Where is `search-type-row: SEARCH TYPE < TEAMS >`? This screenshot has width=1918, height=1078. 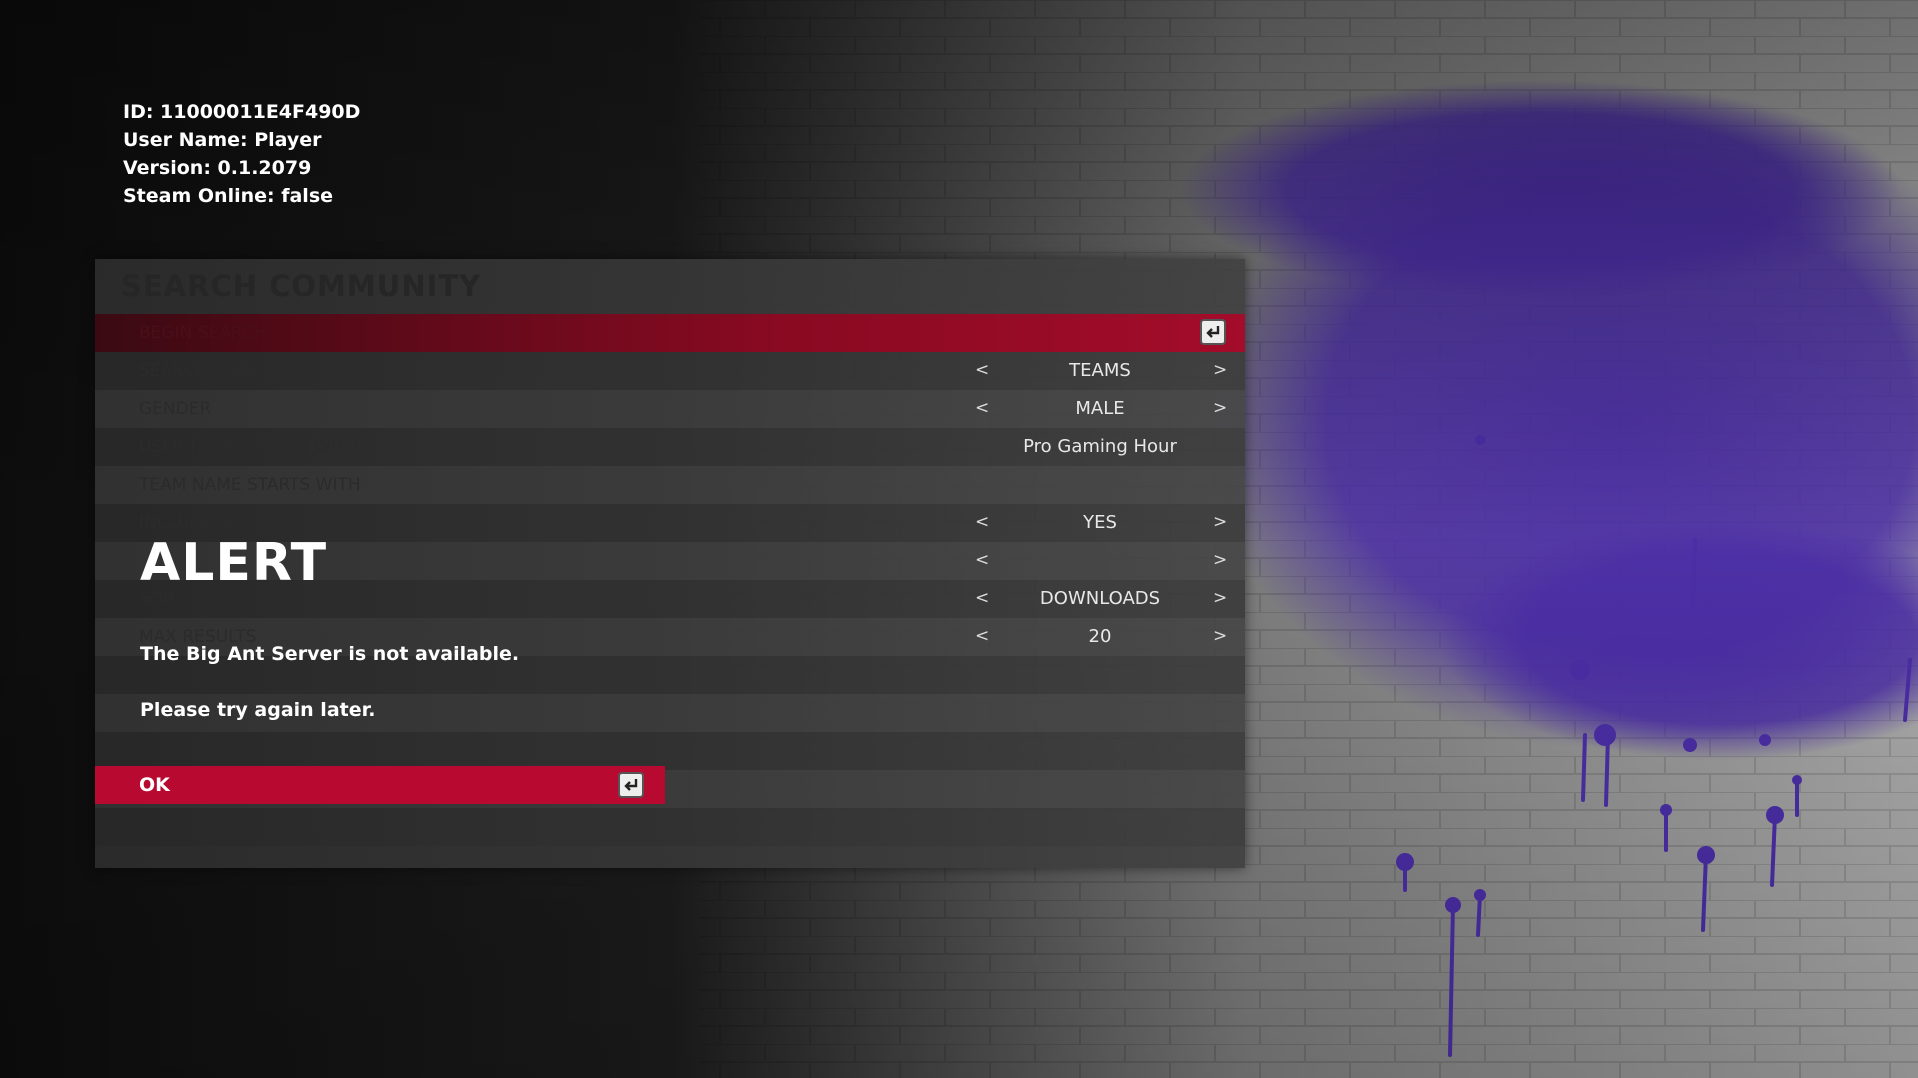 search-type-row: SEARCH TYPE < TEAMS > is located at coordinates (670, 371).